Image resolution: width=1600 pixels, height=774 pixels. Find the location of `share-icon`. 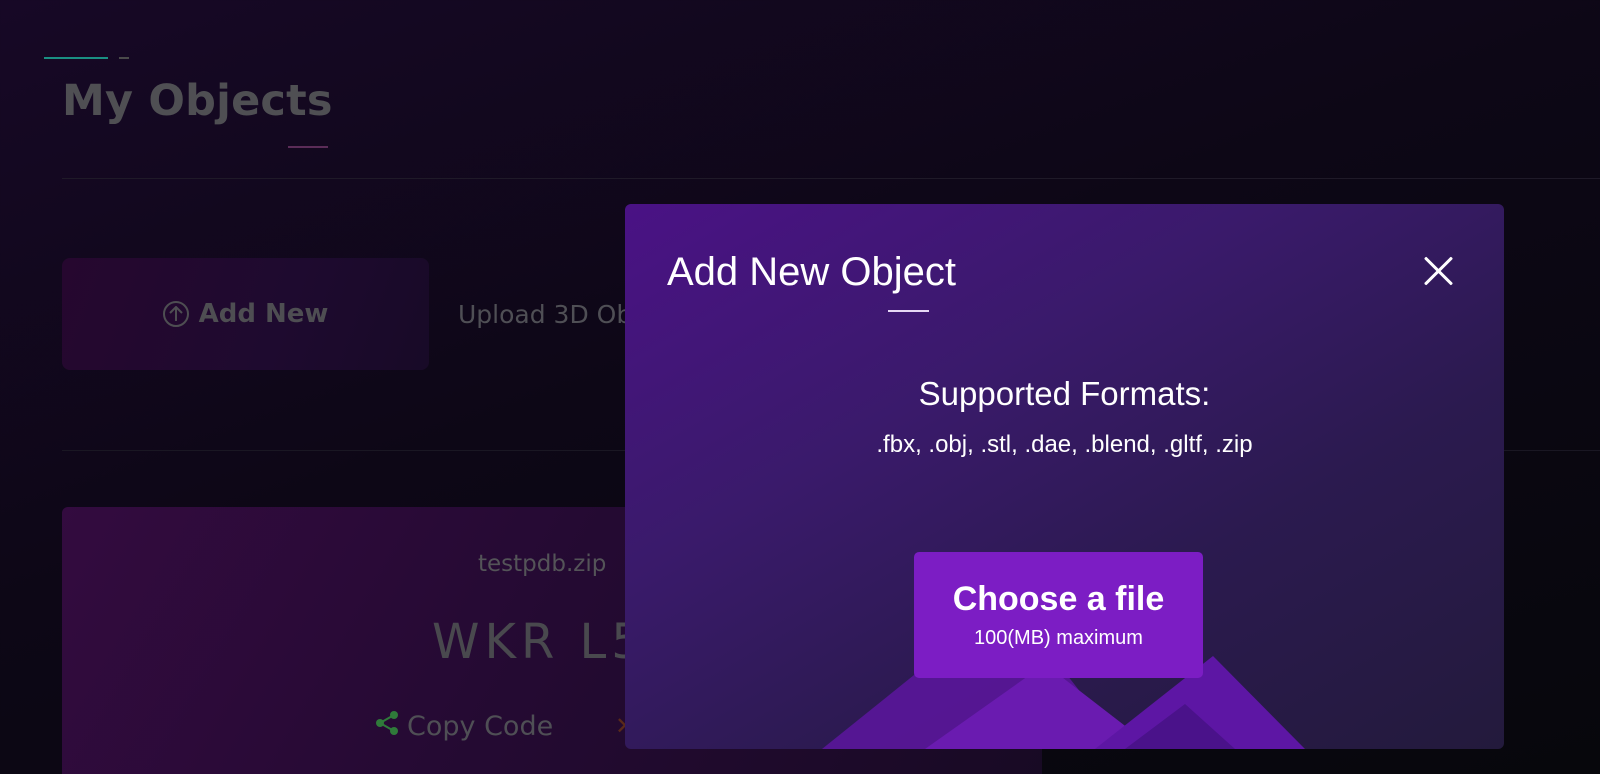

share-icon is located at coordinates (387, 726).